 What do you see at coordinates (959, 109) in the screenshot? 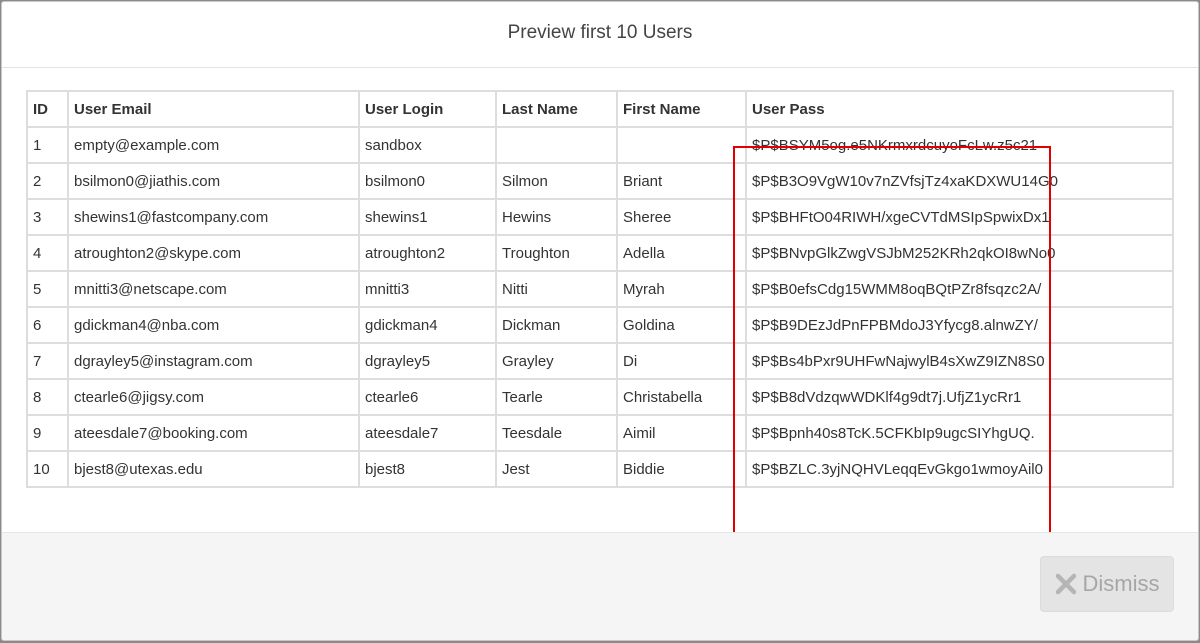
I see `header-user-pass: User Pass` at bounding box center [959, 109].